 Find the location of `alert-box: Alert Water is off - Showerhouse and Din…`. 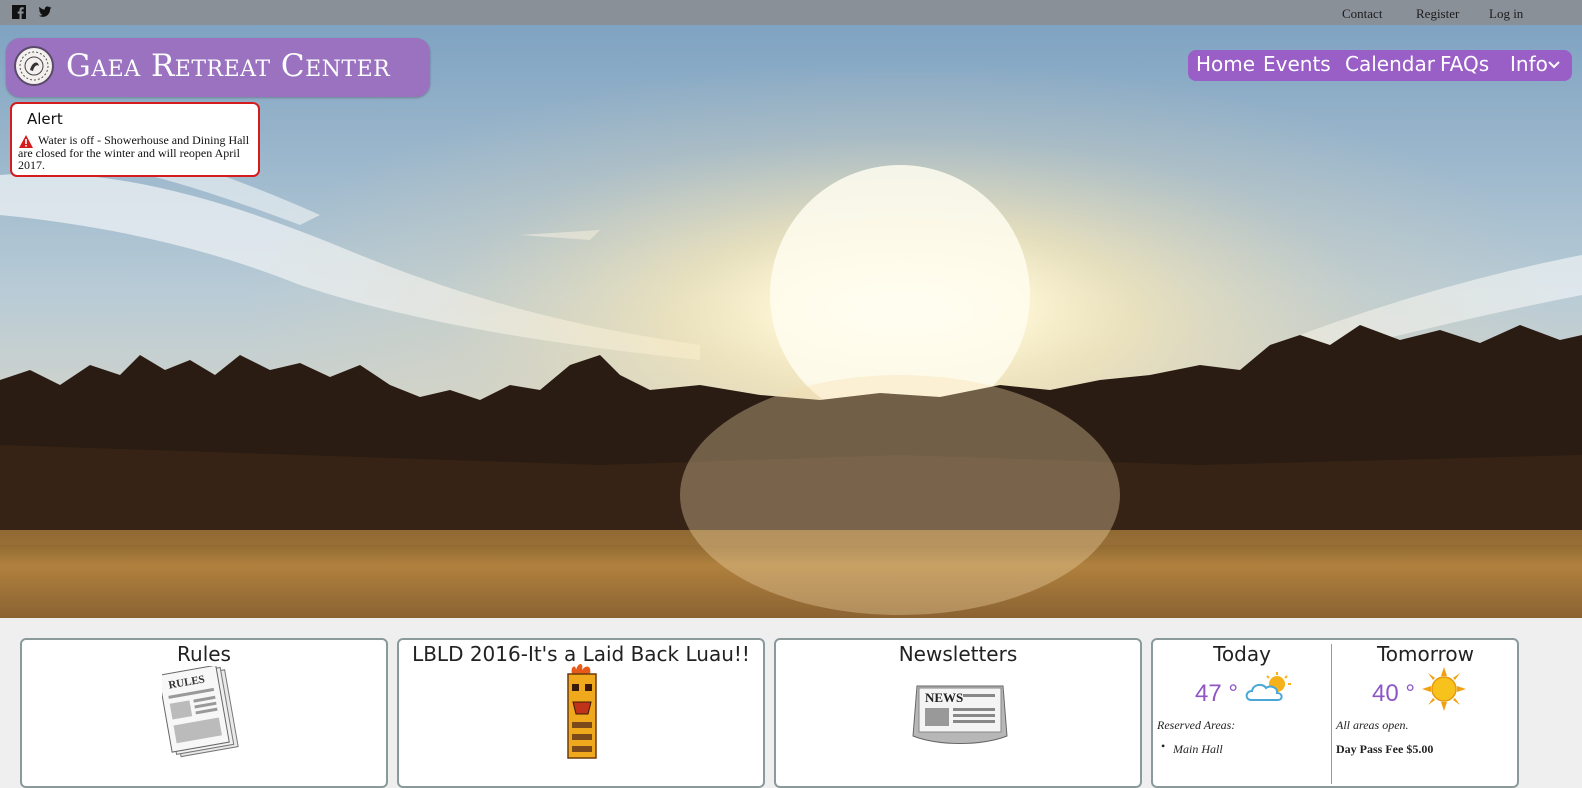

alert-box: Alert Water is off - Showerhouse and Din… is located at coordinates (135, 139).